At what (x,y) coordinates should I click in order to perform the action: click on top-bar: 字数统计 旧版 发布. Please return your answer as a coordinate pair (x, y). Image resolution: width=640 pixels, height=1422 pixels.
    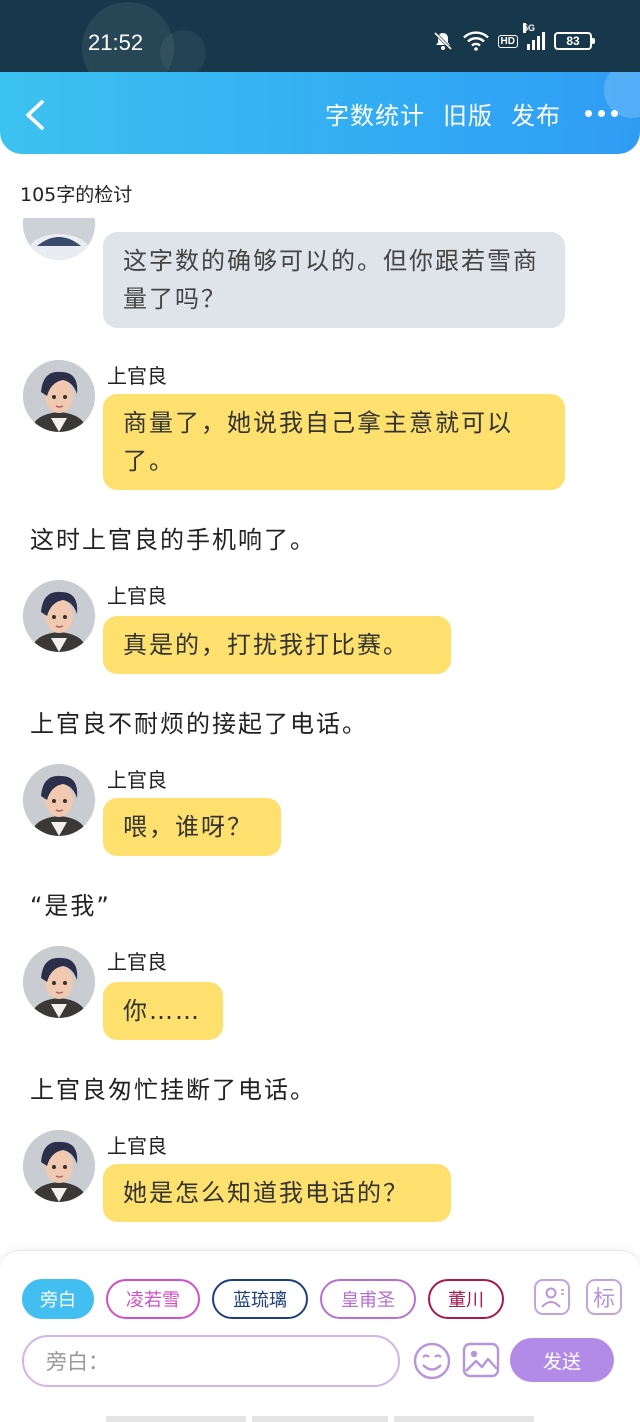
    Looking at the image, I should click on (320, 113).